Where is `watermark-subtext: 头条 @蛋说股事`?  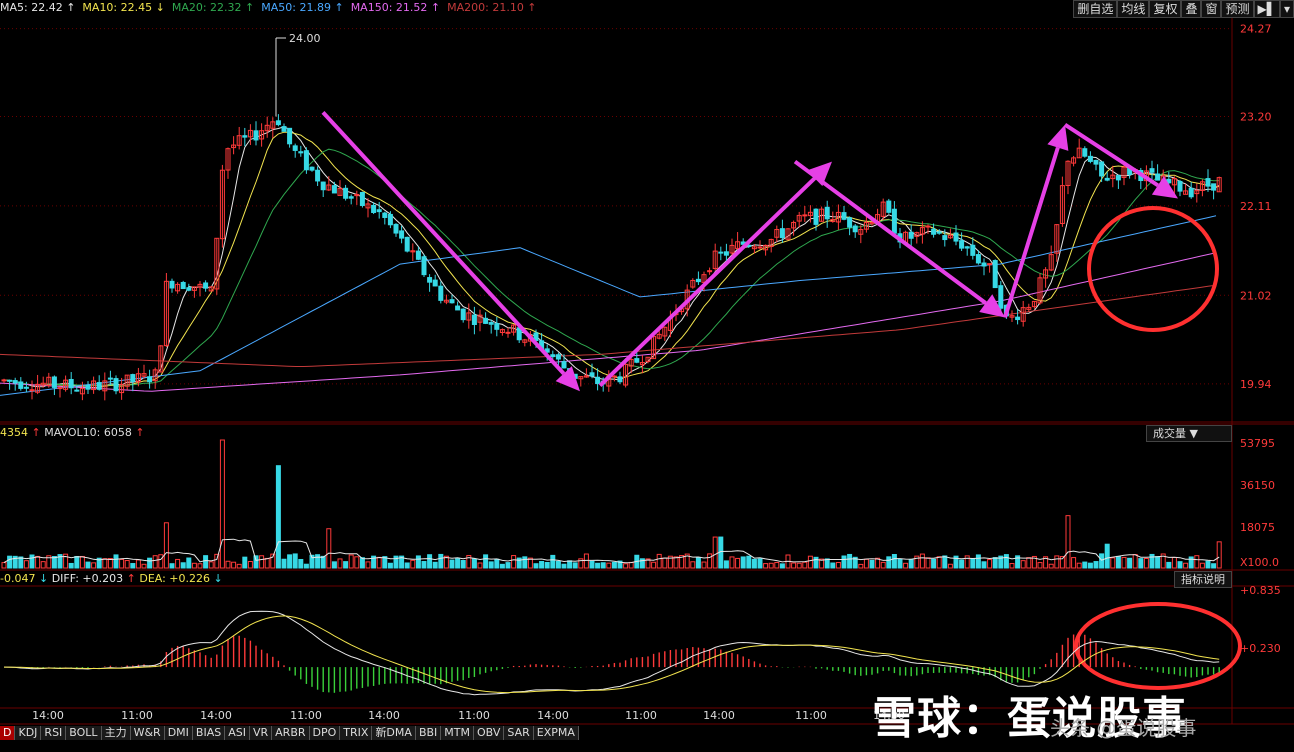 watermark-subtext: 头条 @蛋说股事 is located at coordinates (1123, 728).